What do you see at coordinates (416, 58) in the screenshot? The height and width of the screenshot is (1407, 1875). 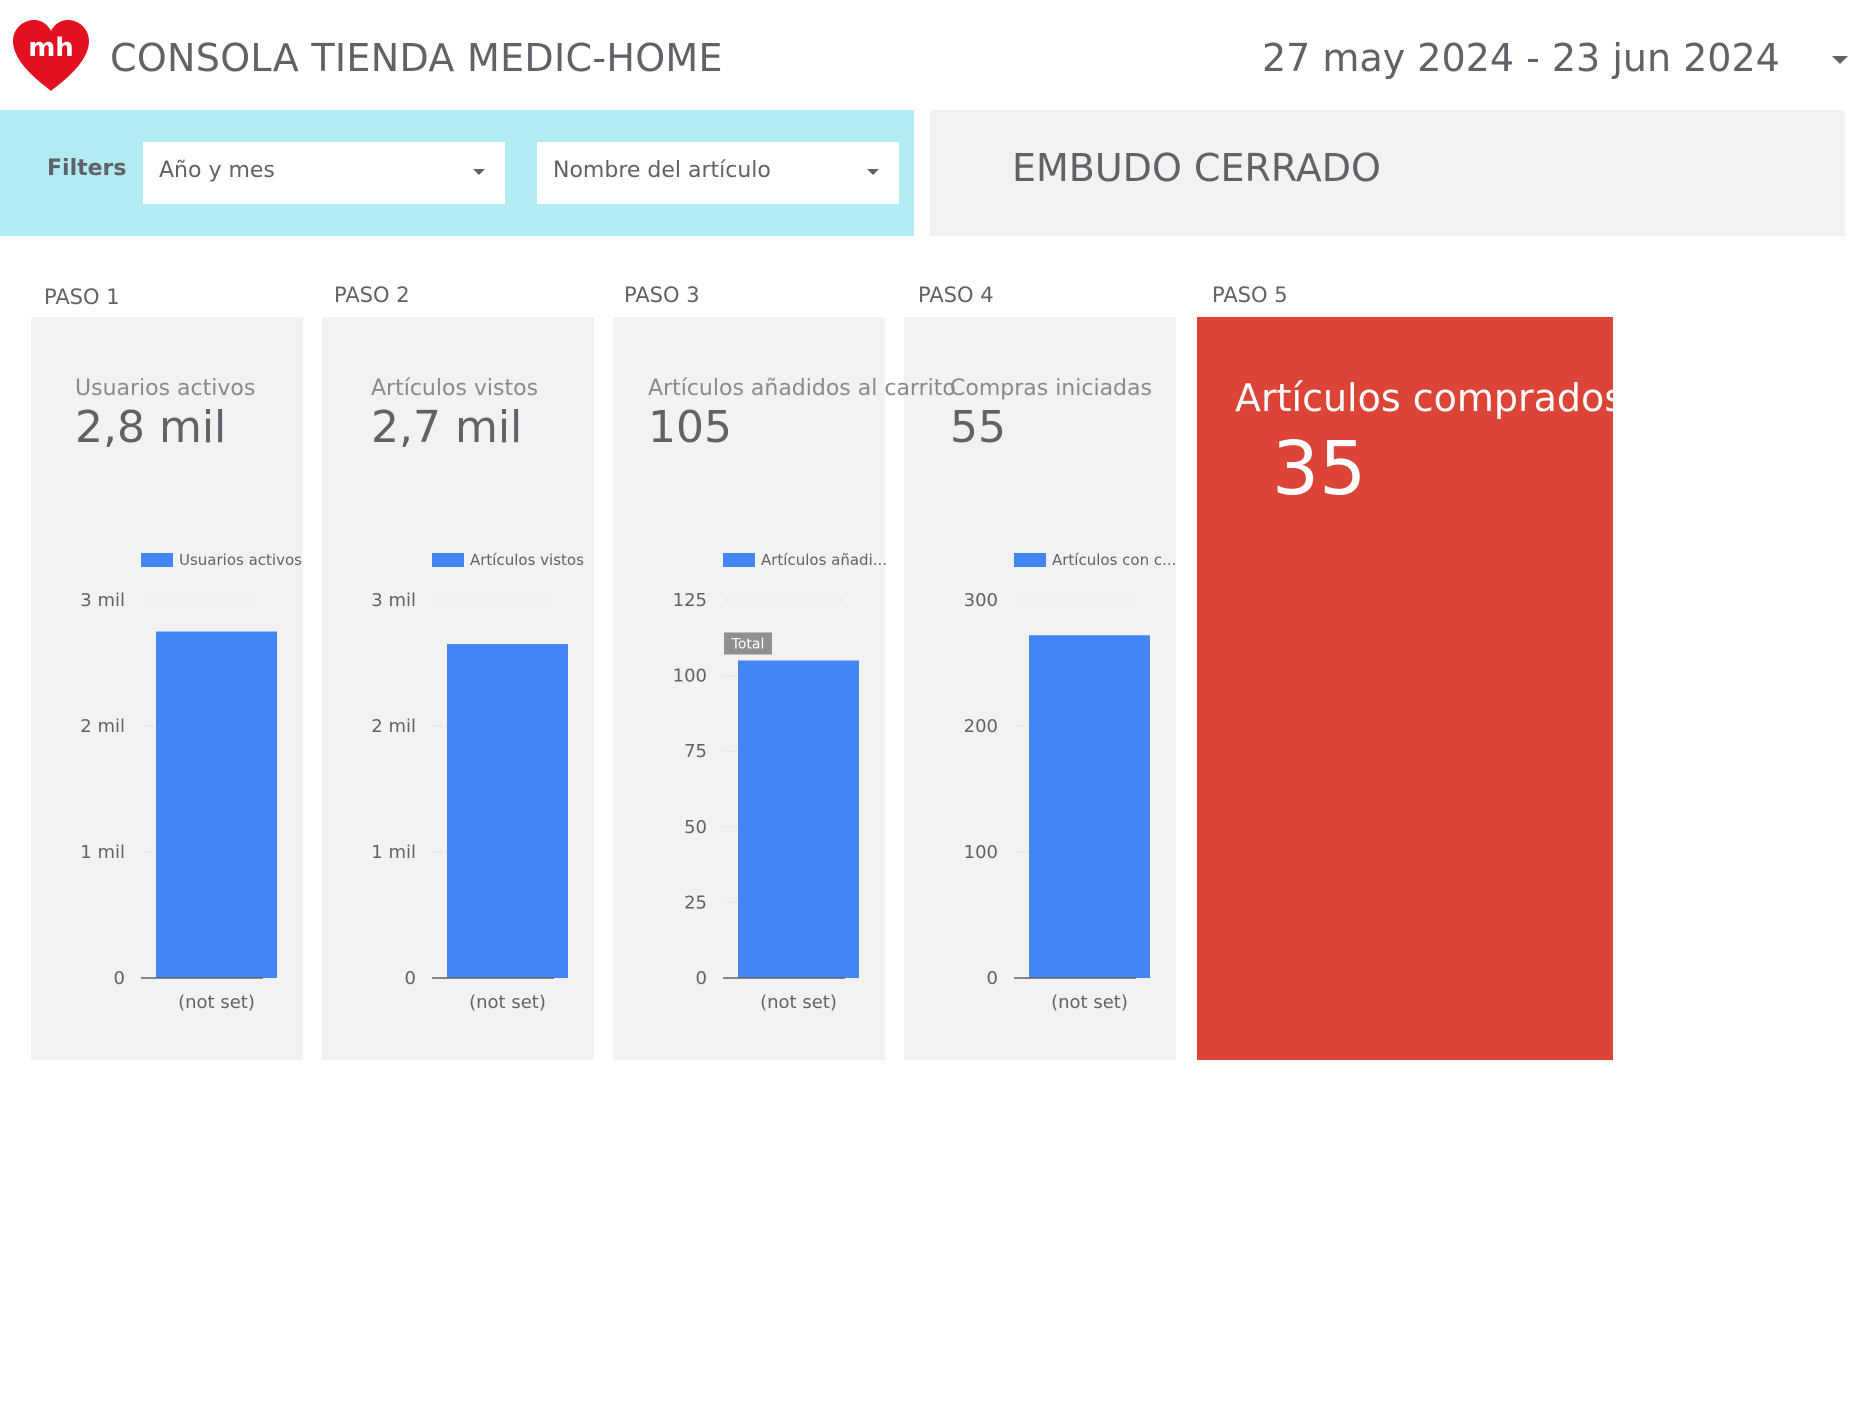 I see `app-title: CONSOLA TIENDA MEDIC-HOME` at bounding box center [416, 58].